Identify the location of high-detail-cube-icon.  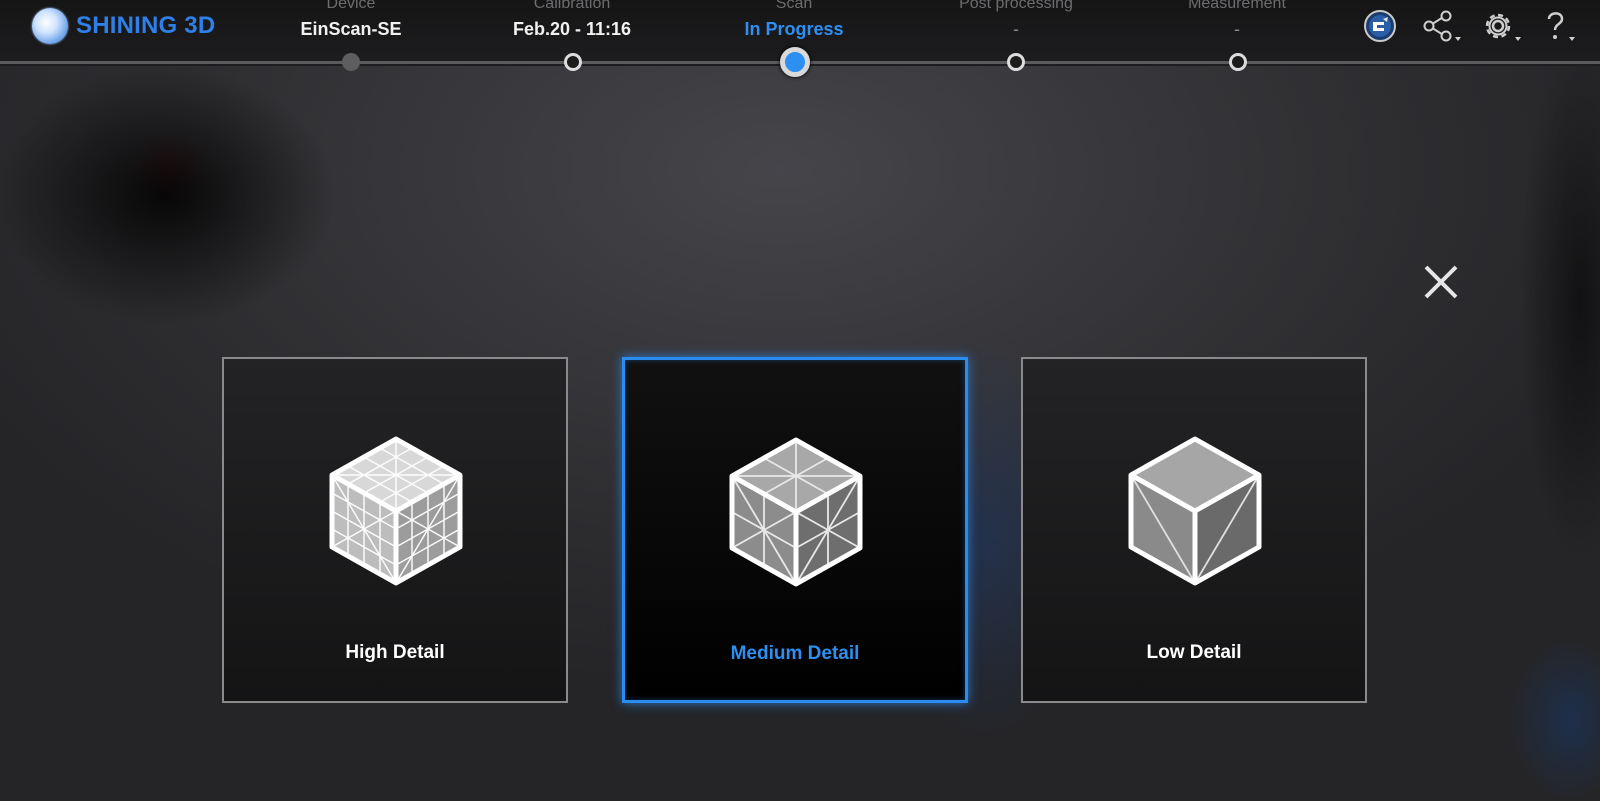
(396, 511).